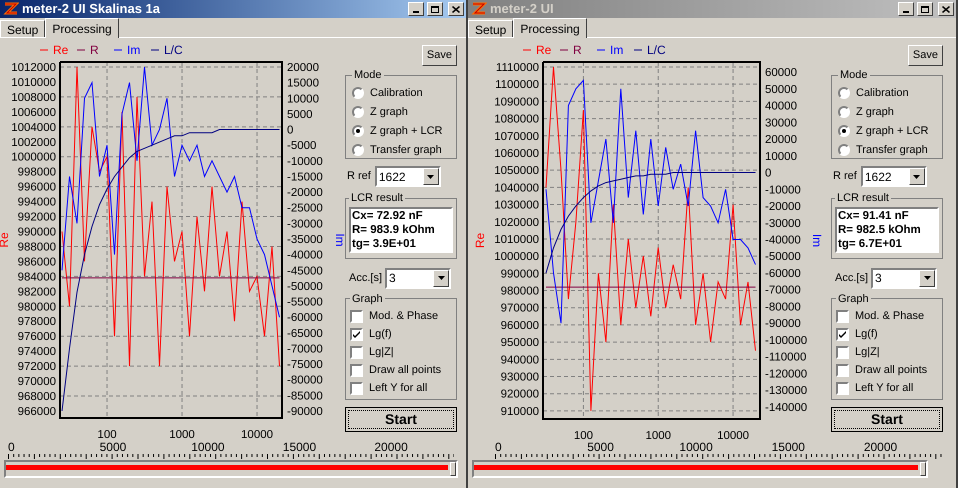 This screenshot has height=488, width=958. I want to click on y-axis-label: -85000, so click(305, 396).